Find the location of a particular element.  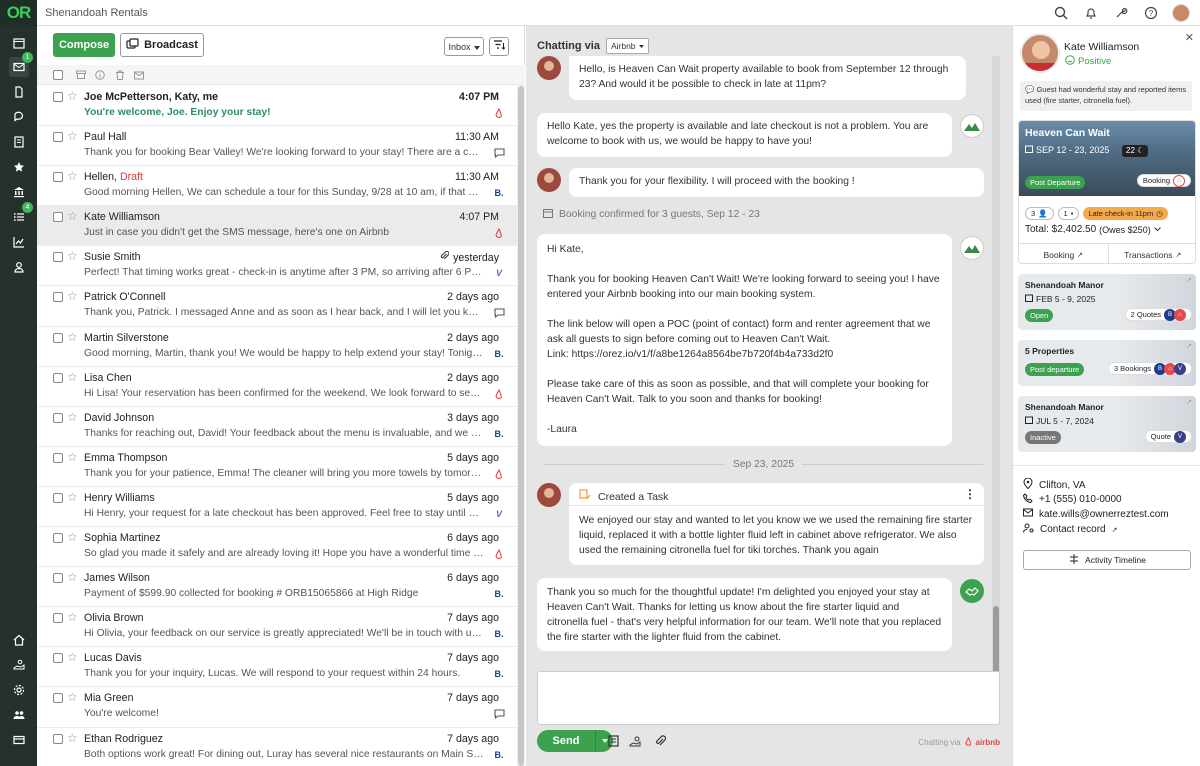

bell-icon is located at coordinates (1091, 13).